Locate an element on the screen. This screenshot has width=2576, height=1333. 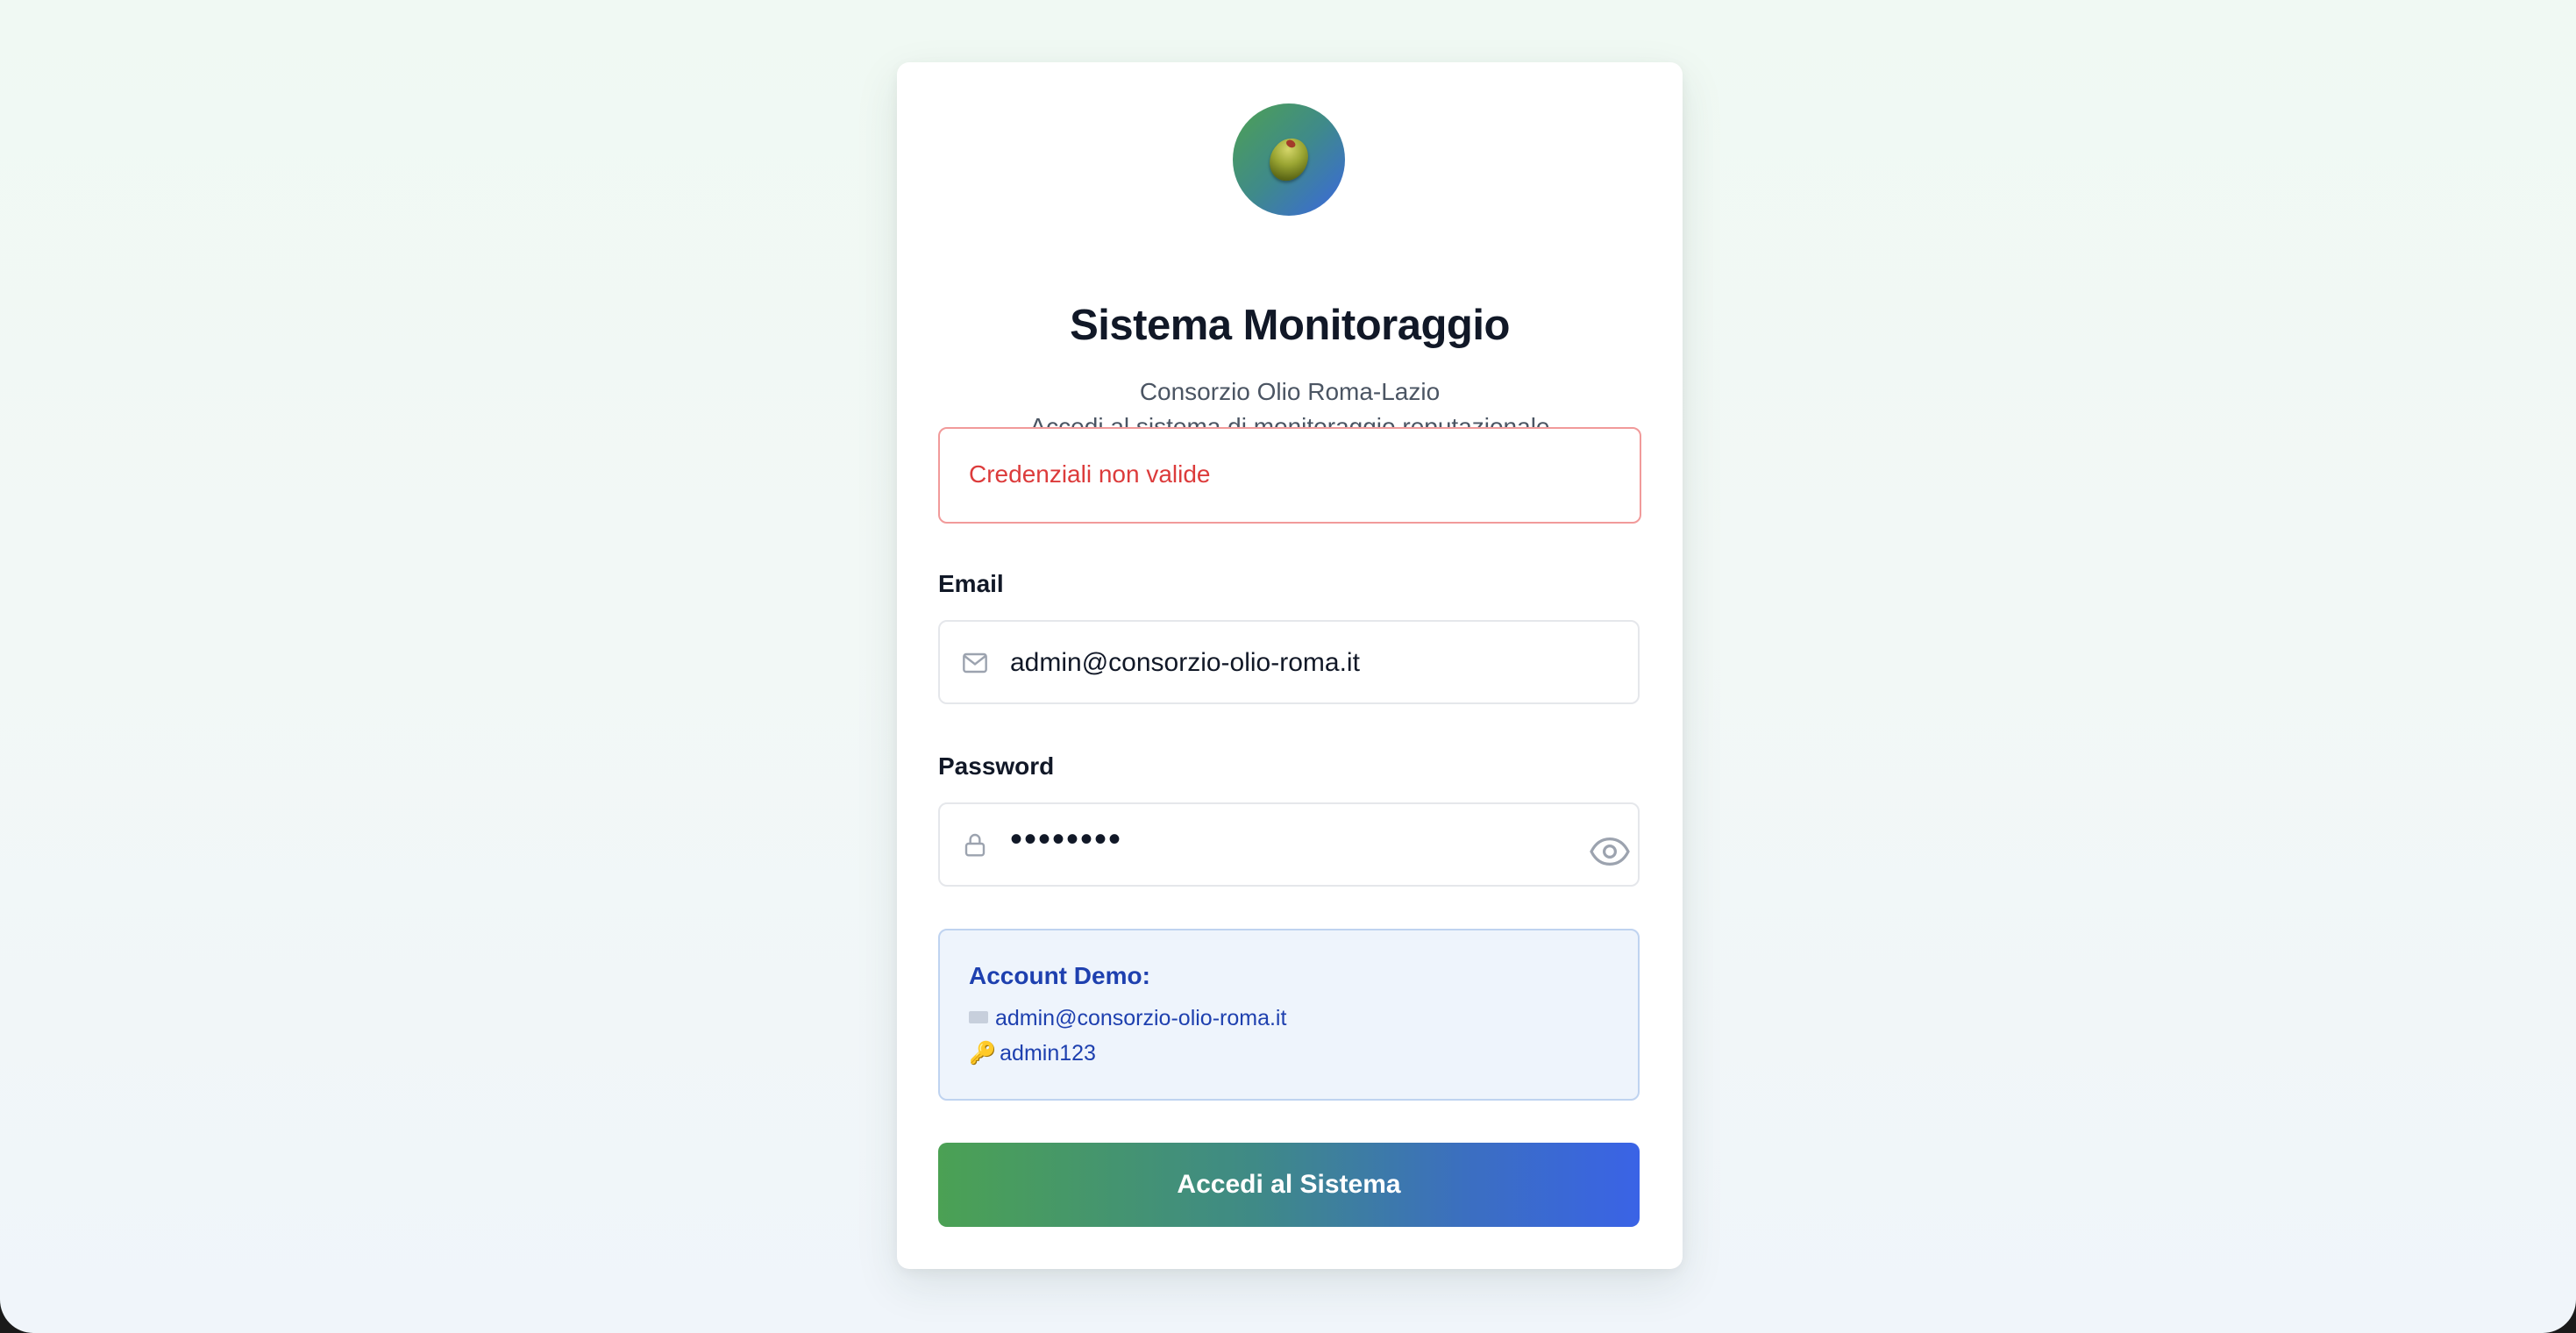
demo-title: Account Demo: is located at coordinates (1059, 975).